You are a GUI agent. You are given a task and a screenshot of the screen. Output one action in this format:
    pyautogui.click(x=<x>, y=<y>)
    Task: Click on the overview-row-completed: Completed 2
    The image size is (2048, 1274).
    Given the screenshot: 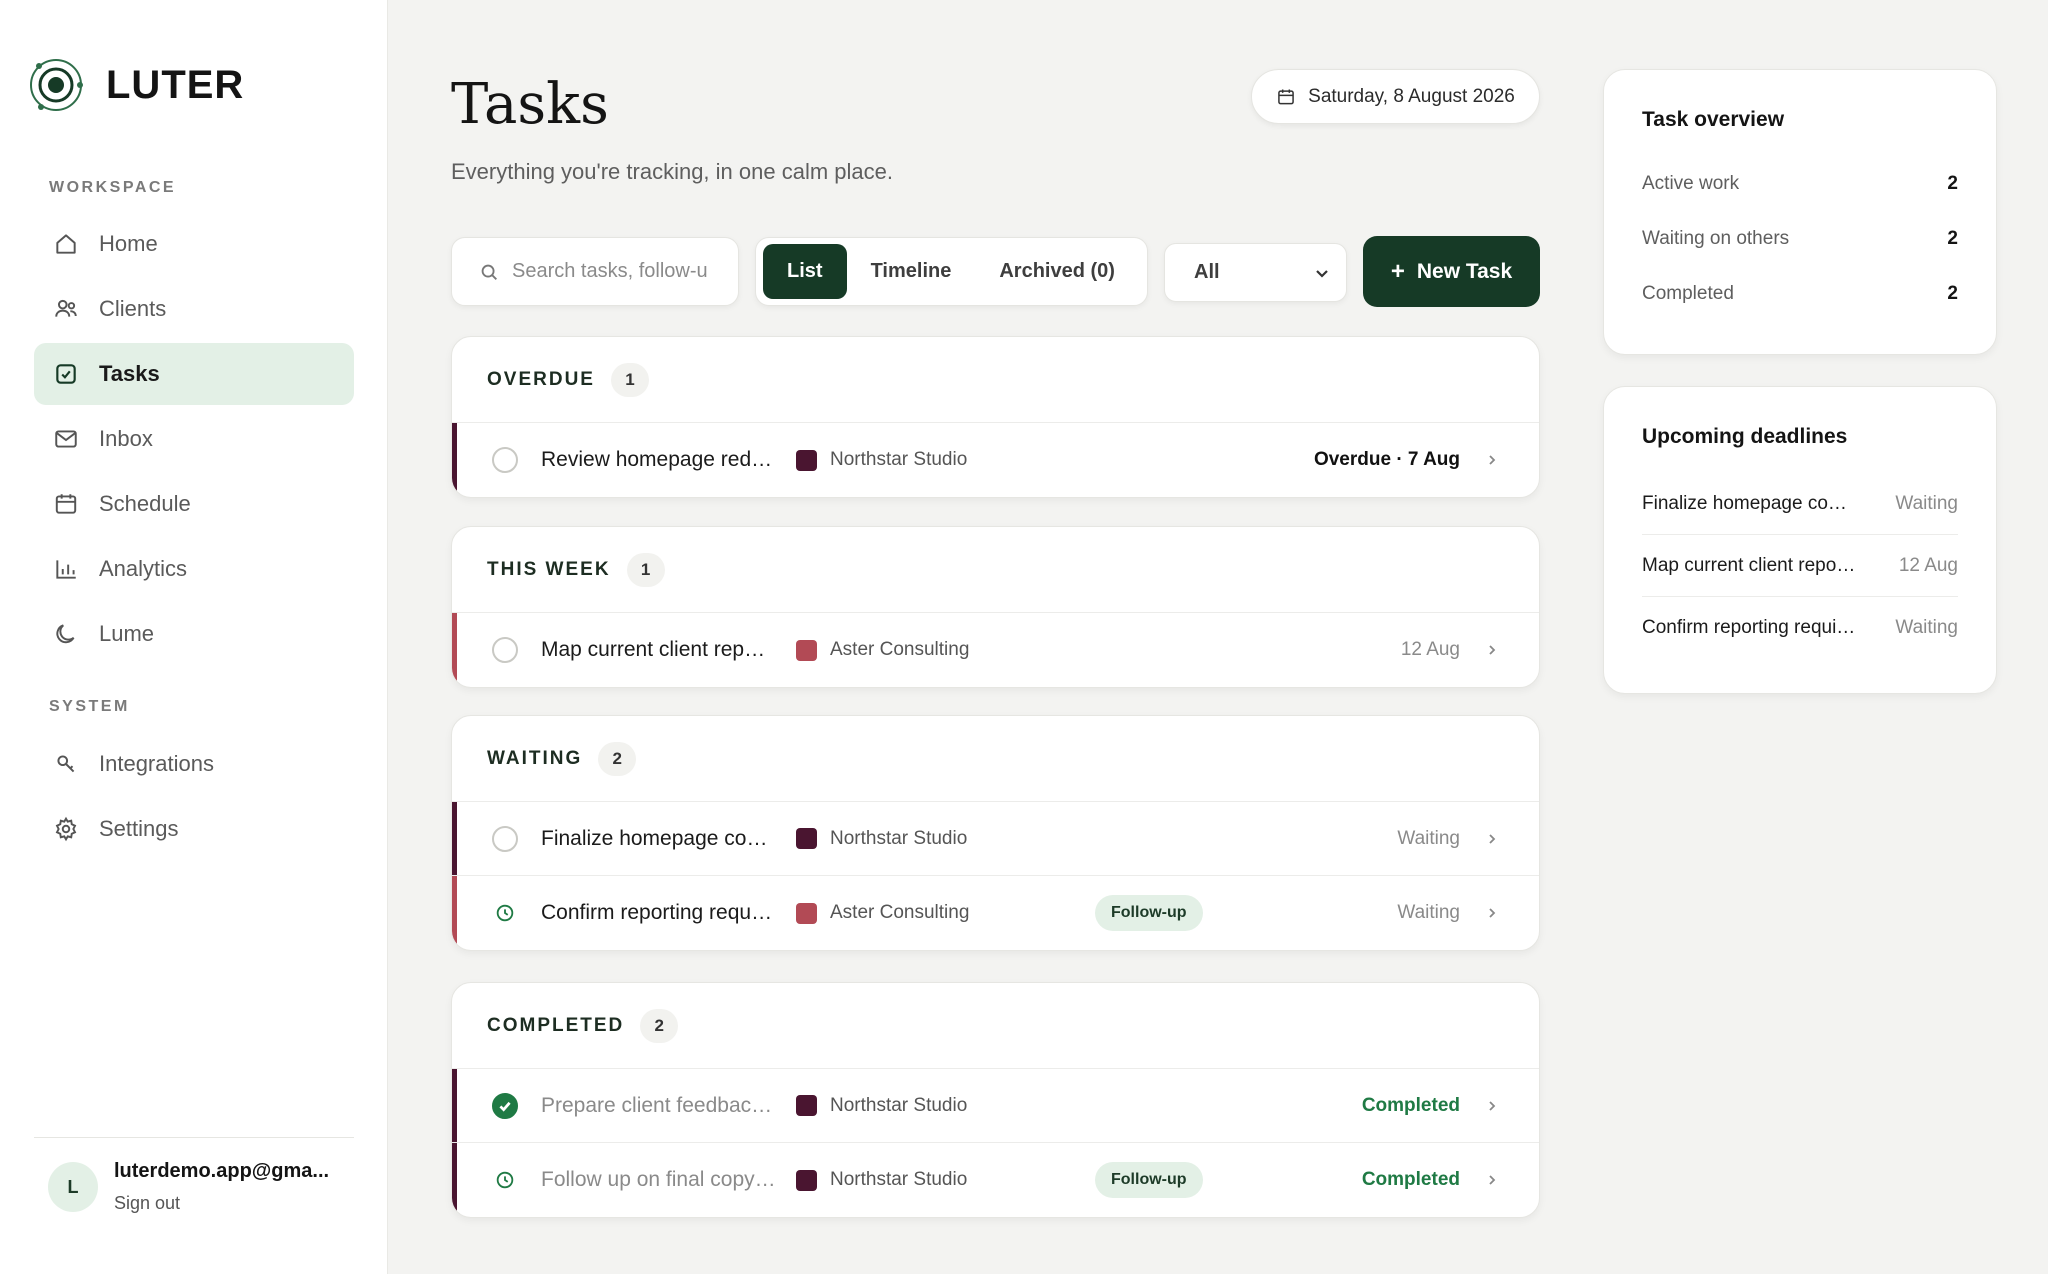 What is the action you would take?
    pyautogui.click(x=1800, y=294)
    